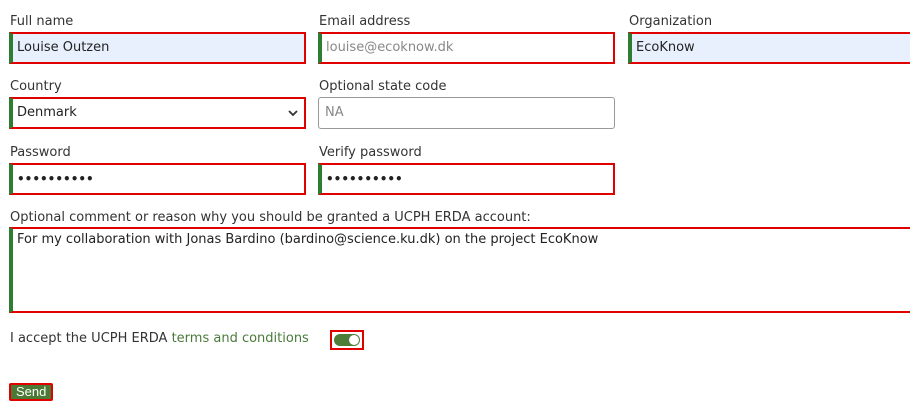 The image size is (910, 401). What do you see at coordinates (364, 179) in the screenshot?
I see `verify-password-masked-value: ••••••••••` at bounding box center [364, 179].